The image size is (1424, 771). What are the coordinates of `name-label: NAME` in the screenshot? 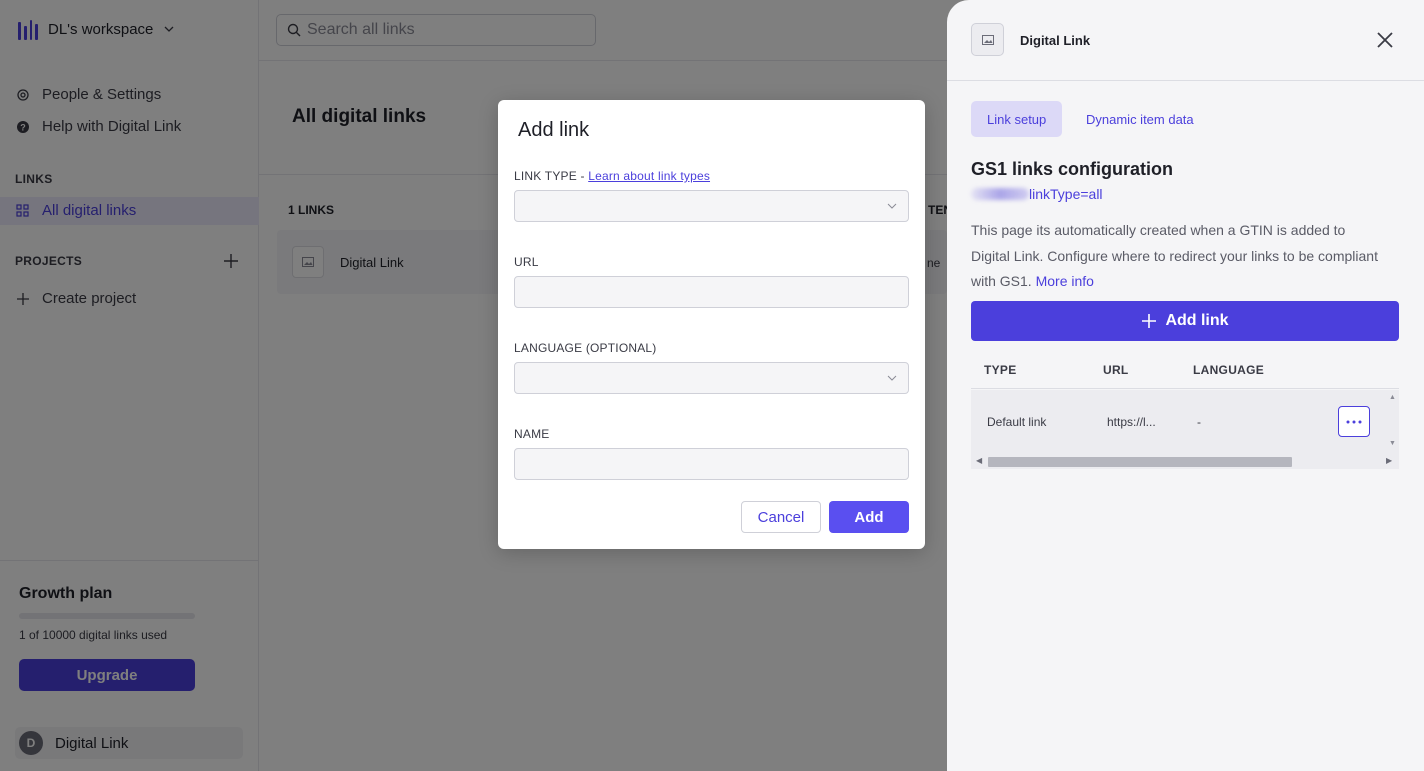 It's located at (532, 434).